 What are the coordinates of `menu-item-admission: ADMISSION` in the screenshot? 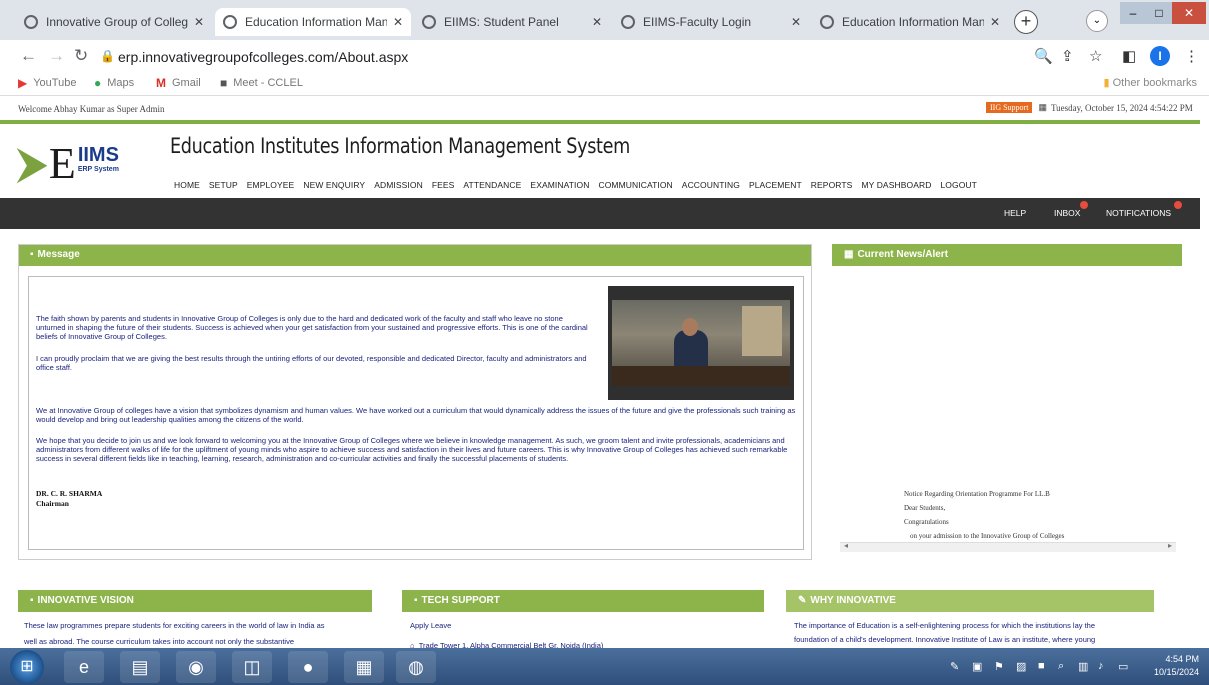 It's located at (398, 185).